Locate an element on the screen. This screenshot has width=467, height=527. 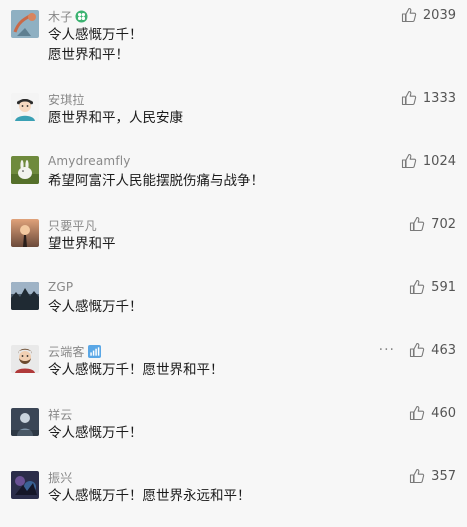
comment-text: 令人感慨万千！愿世界永远和平！ is located at coordinates (149, 496).